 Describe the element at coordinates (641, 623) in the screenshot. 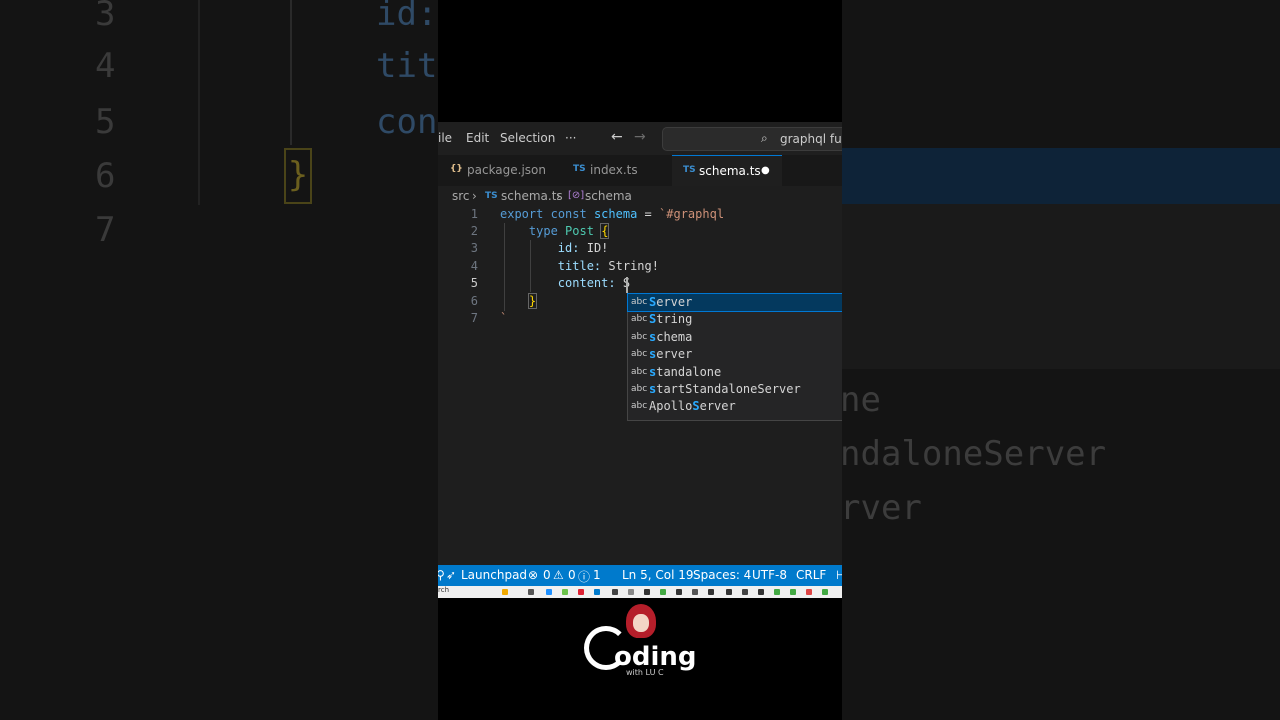

I see `logo-avatar-face` at that location.